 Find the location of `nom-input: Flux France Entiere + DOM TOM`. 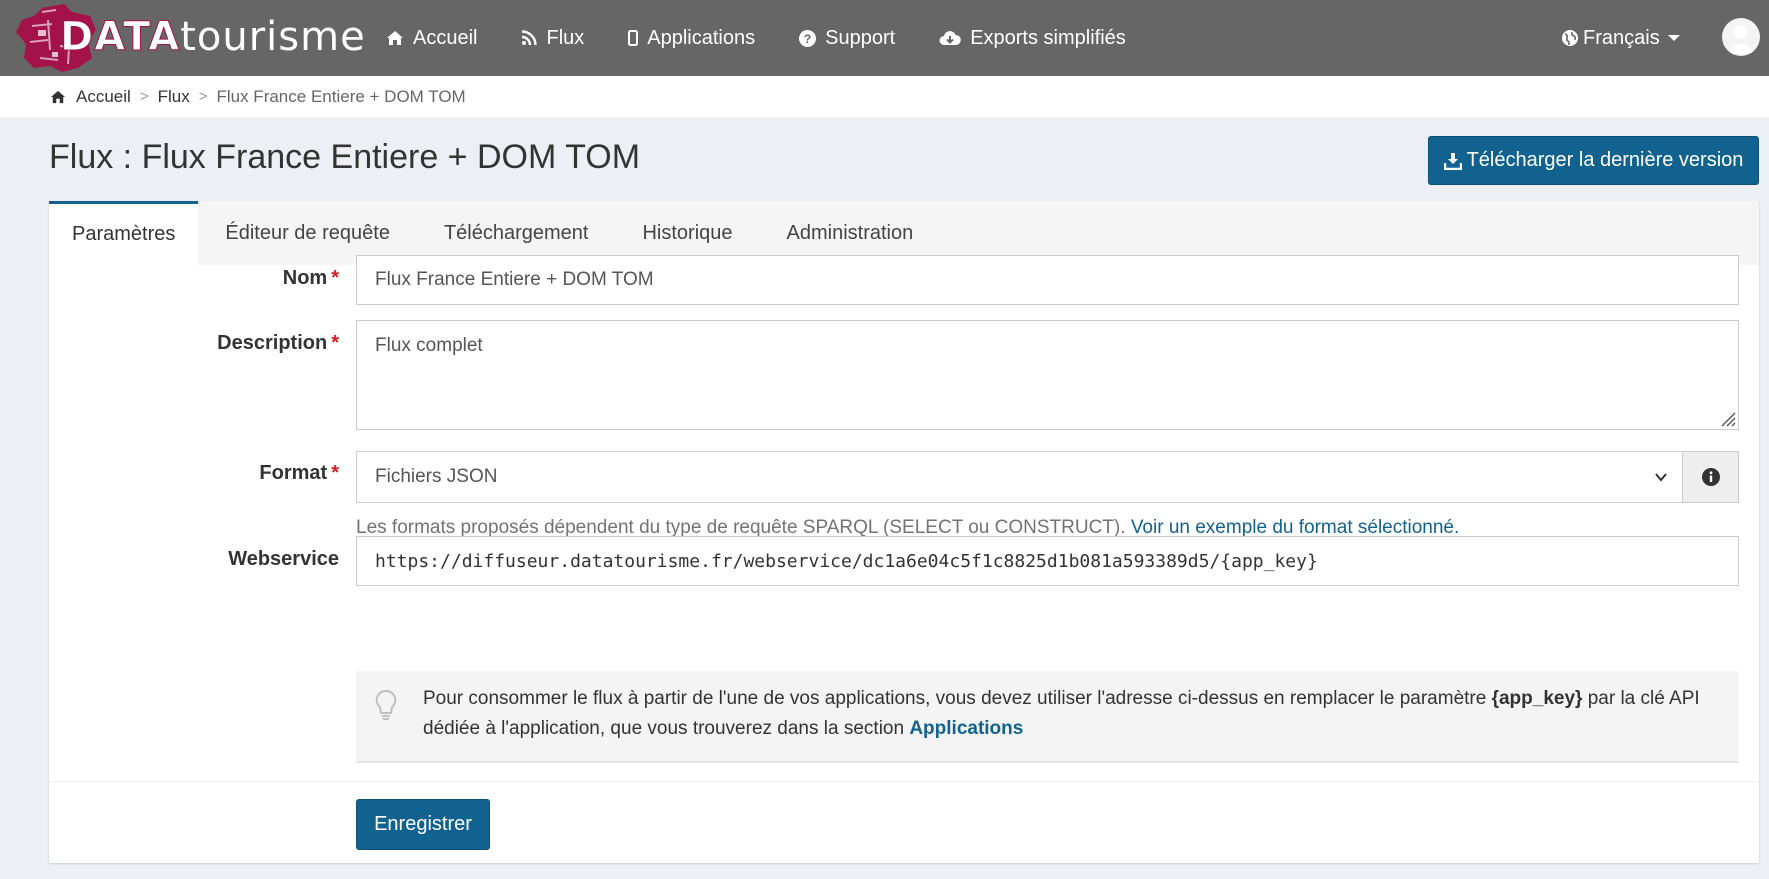

nom-input: Flux France Entiere + DOM TOM is located at coordinates (1047, 280).